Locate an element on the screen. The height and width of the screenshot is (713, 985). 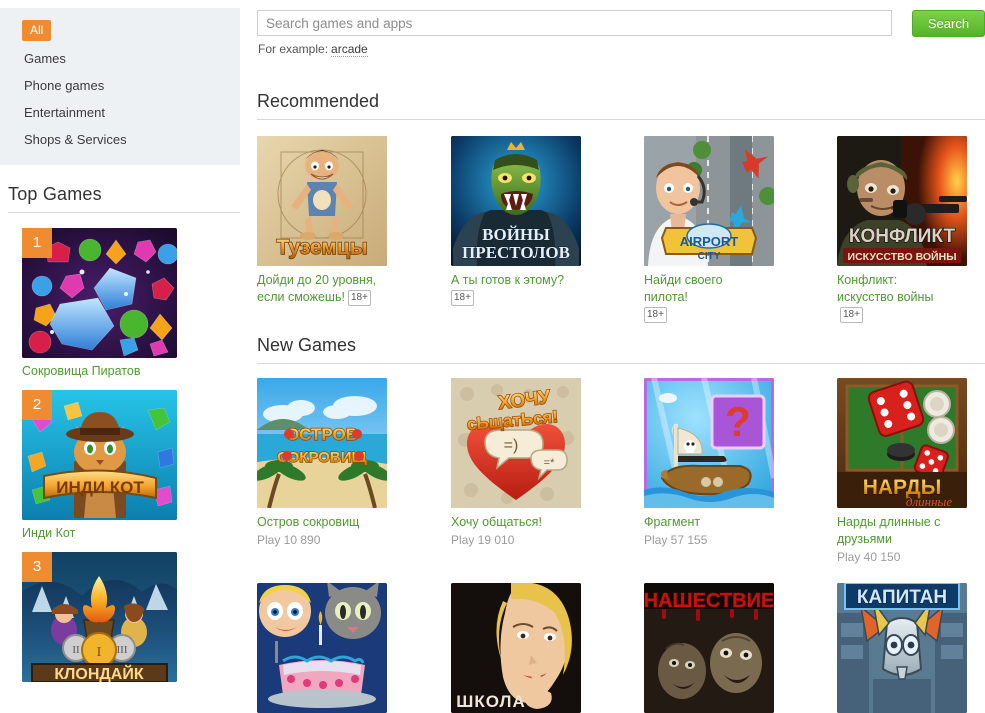
svg-text: КЛОНДАЙК is located at coordinates (98, 673).